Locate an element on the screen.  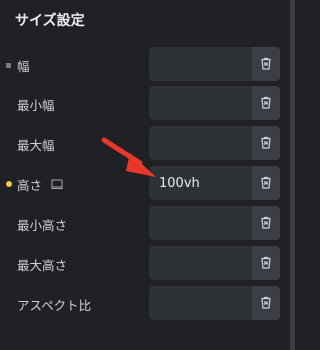
size-row-width: 幅 is located at coordinates (145, 65).